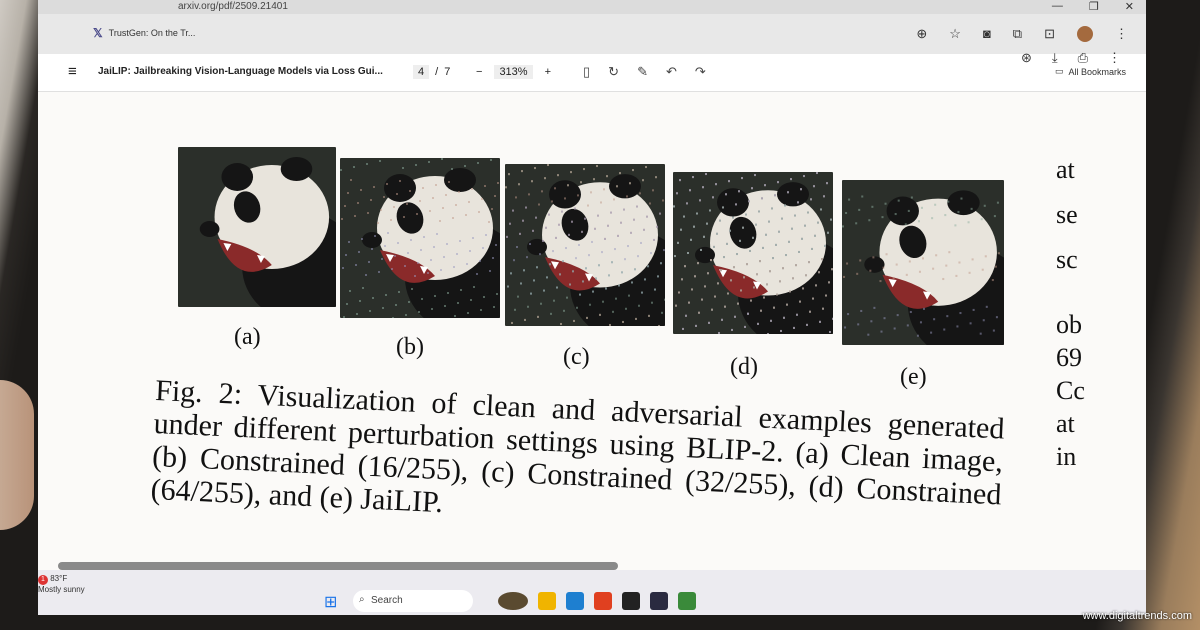  Describe the element at coordinates (921, 34) in the screenshot. I see `magnifier-icon: ⊕` at that location.